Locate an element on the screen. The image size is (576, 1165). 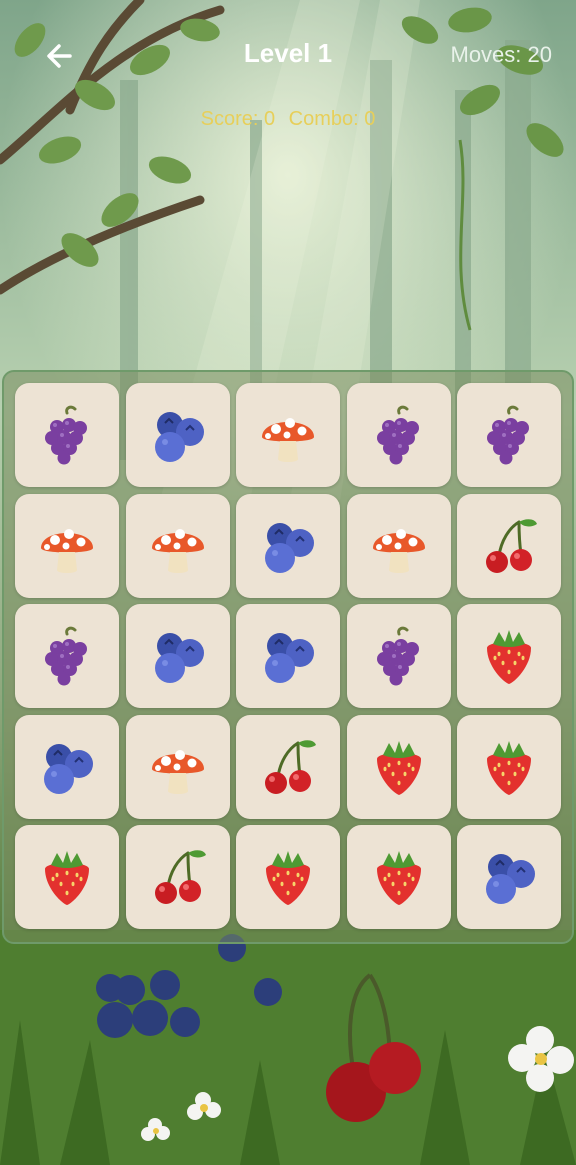
combo-label: Combo: 0 is located at coordinates (332, 119).